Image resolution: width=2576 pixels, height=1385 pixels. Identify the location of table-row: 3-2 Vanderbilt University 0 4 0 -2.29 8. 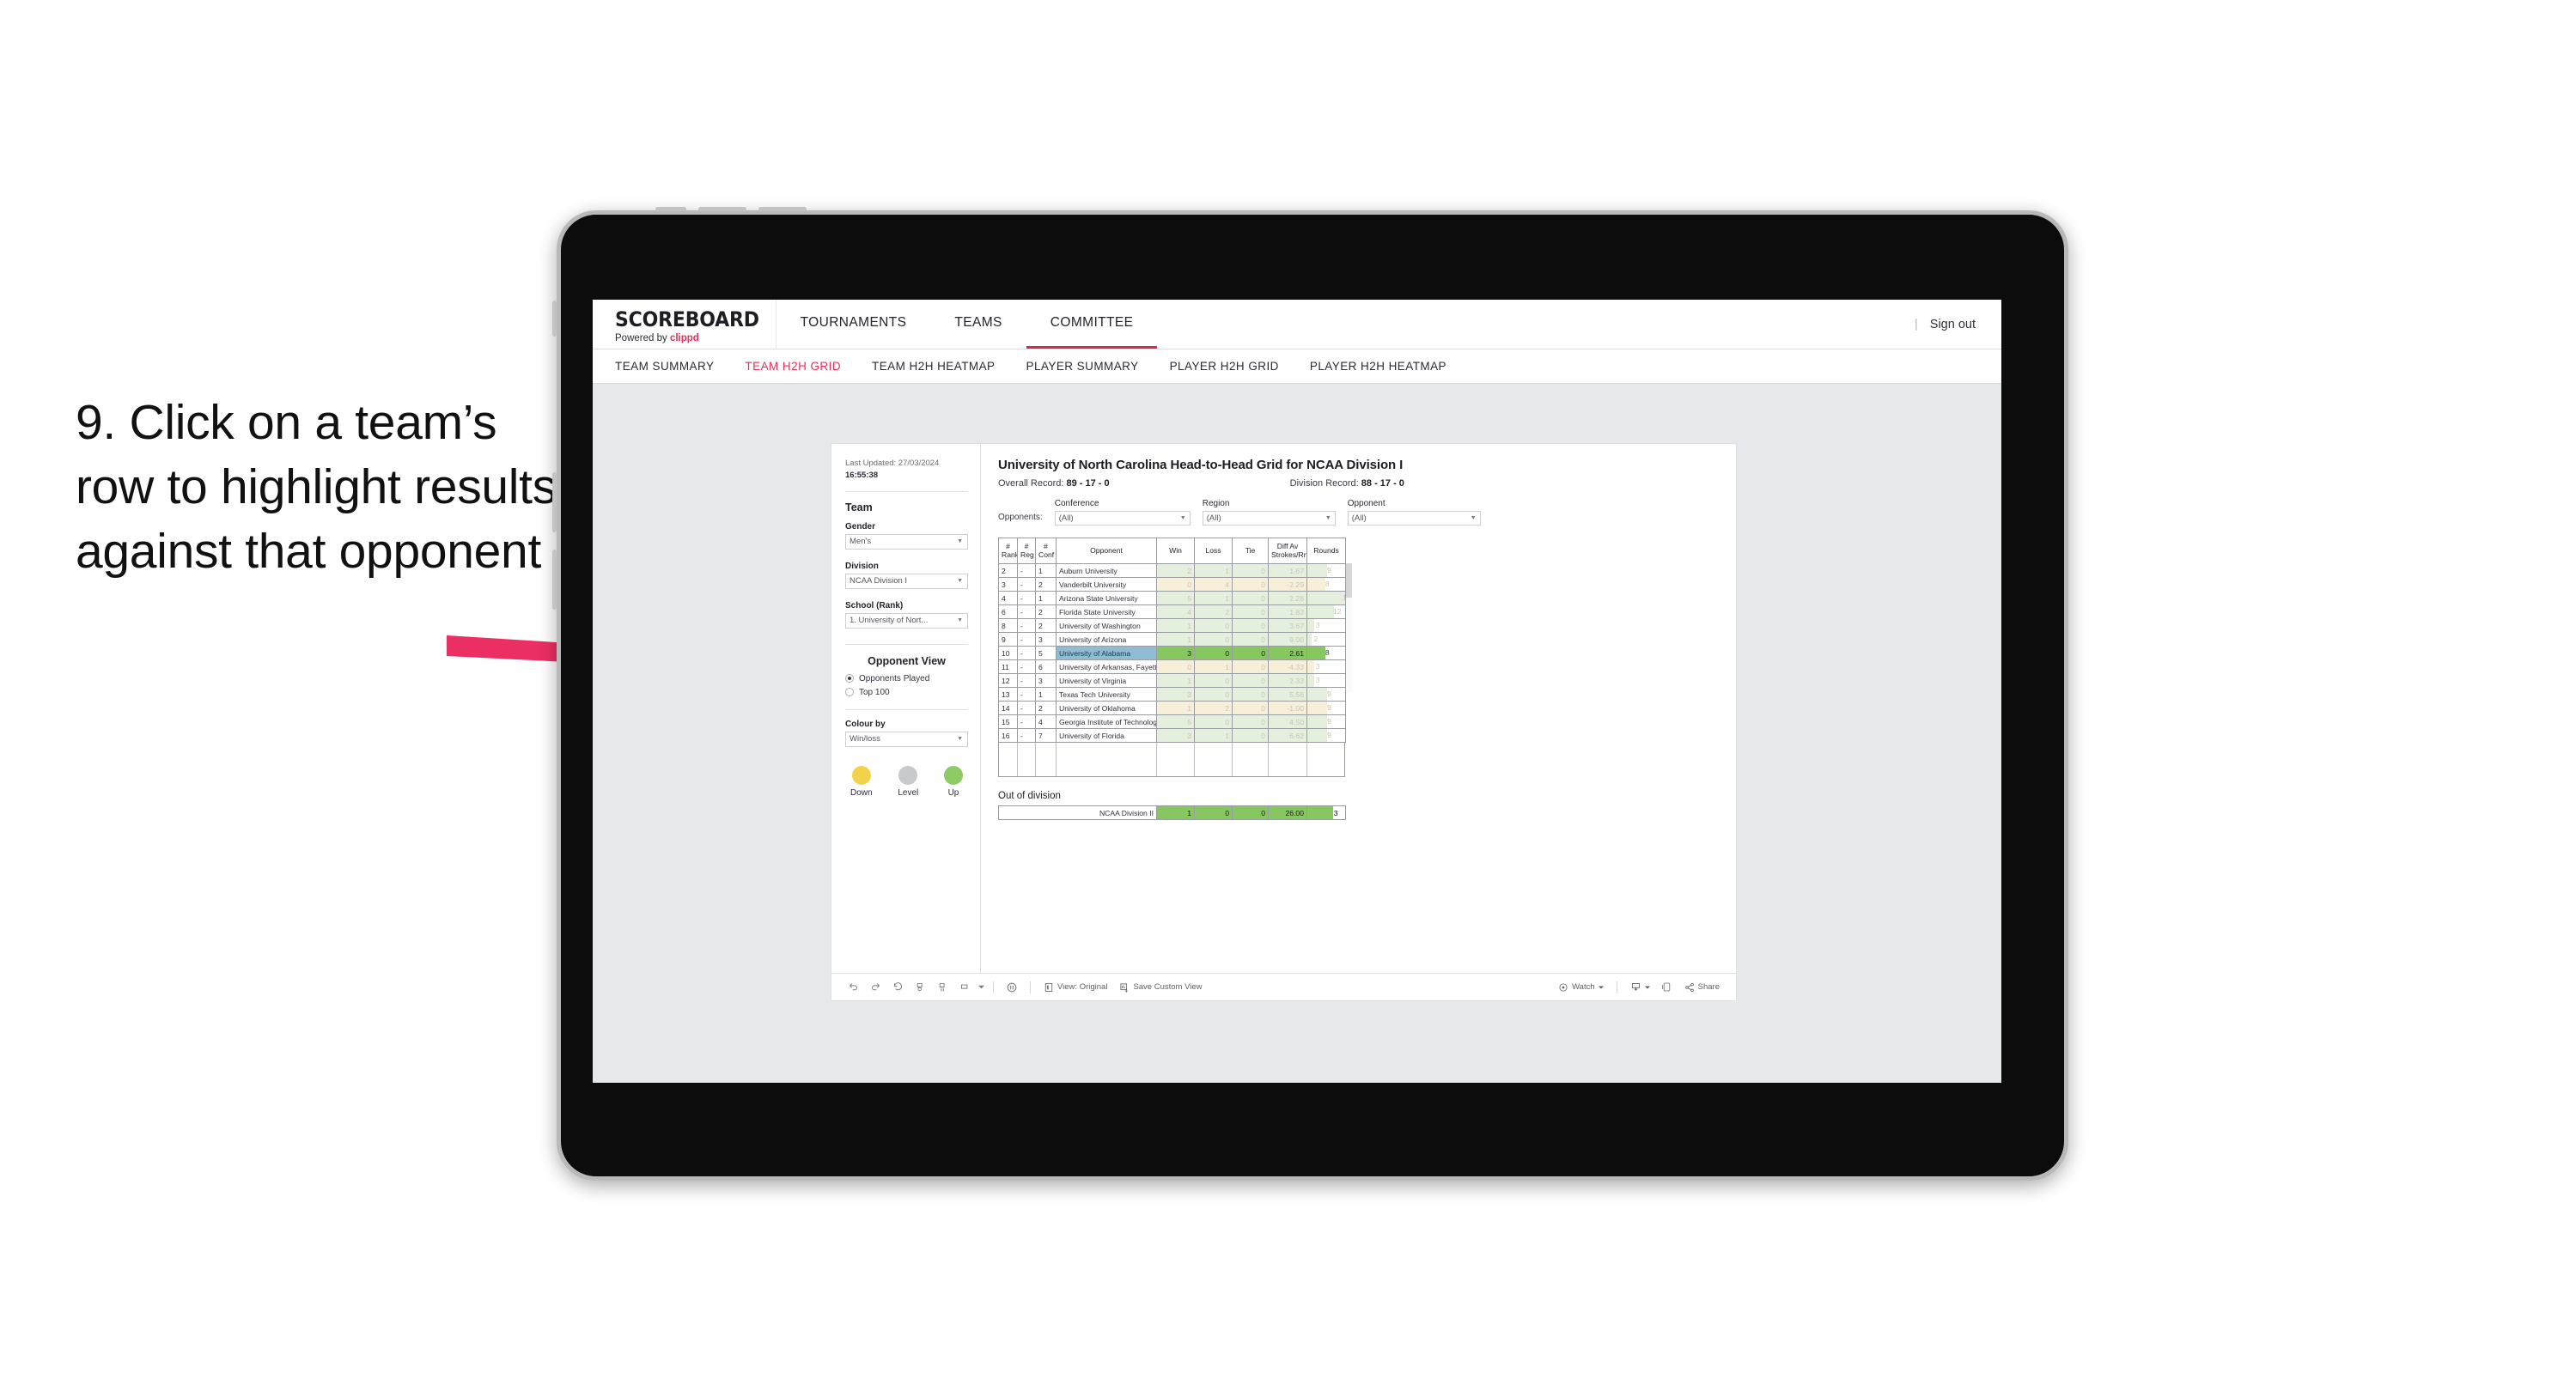
(1172, 584).